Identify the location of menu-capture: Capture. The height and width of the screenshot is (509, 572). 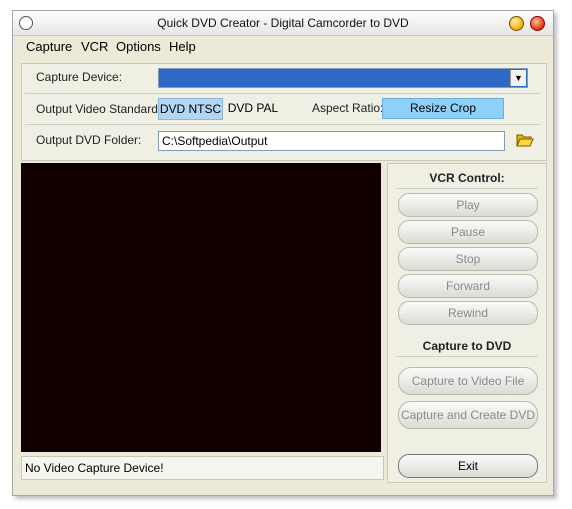
(49, 46).